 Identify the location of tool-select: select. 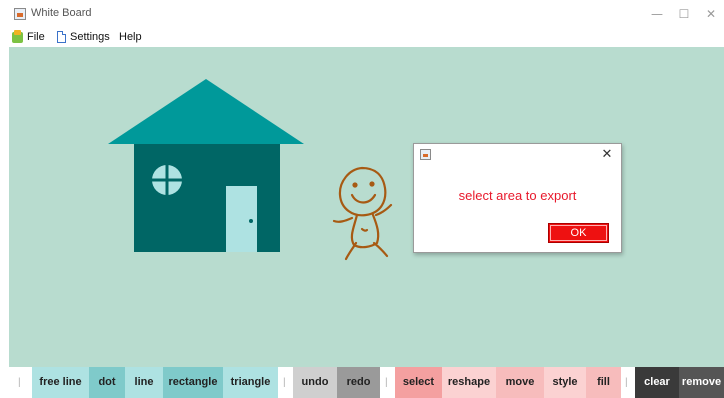
(418, 382).